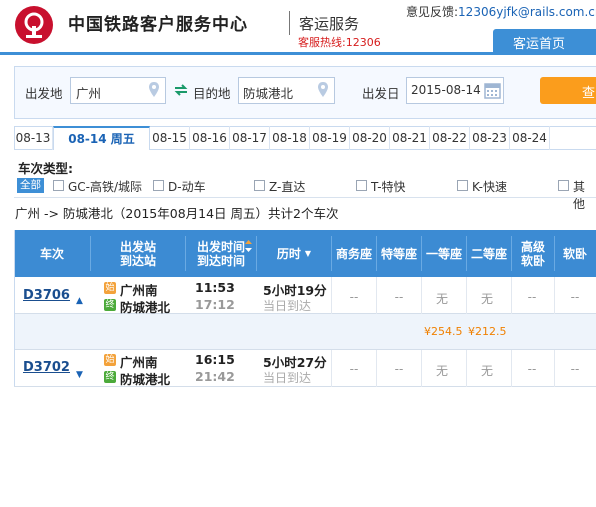 The image size is (596, 507). Describe the element at coordinates (215, 304) in the screenshot. I see `arrive-time: 17:12` at that location.